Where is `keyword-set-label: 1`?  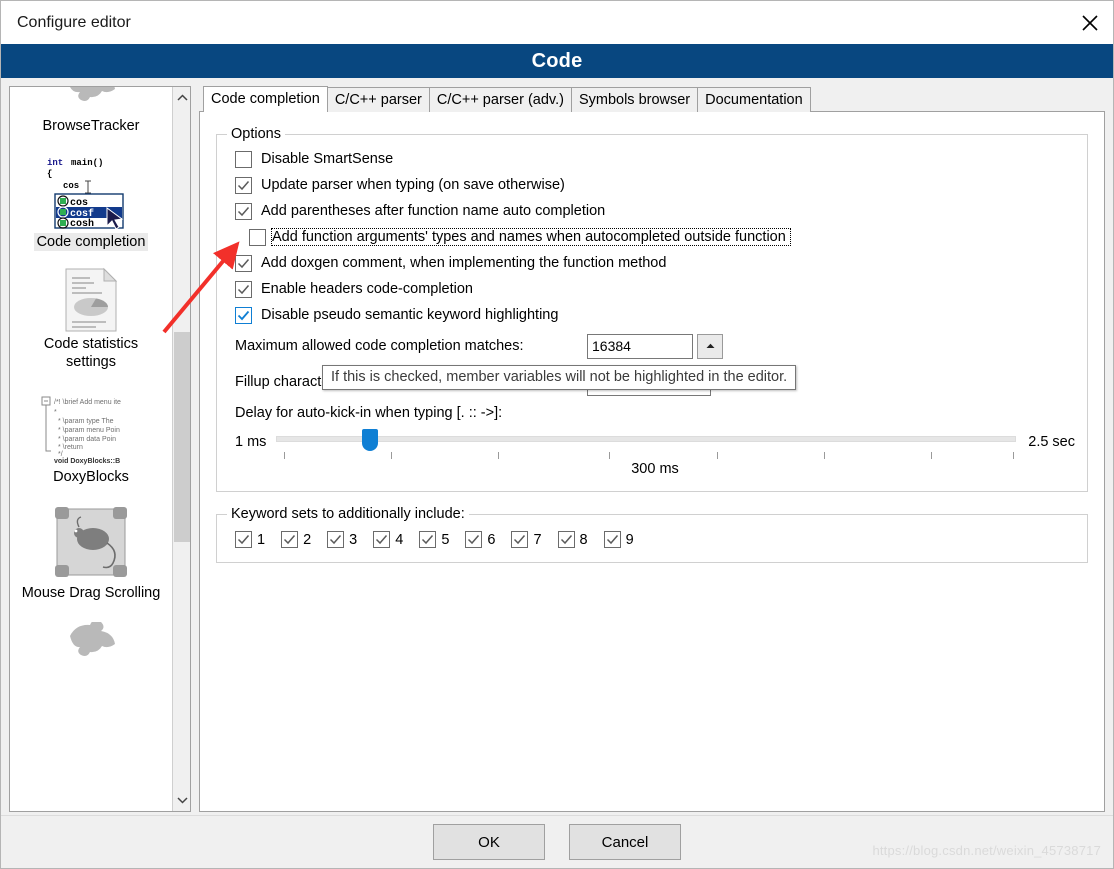 keyword-set-label: 1 is located at coordinates (261, 539).